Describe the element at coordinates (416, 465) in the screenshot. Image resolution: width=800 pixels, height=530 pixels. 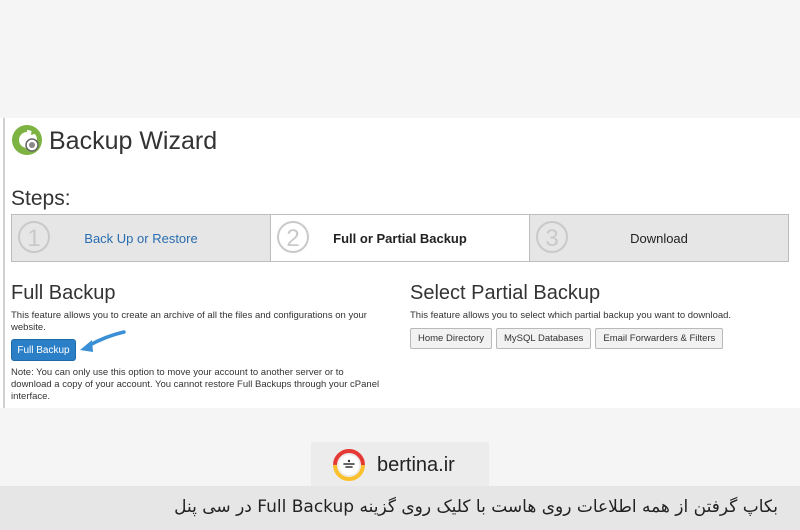
I see `brand-name: bertina.ir` at that location.